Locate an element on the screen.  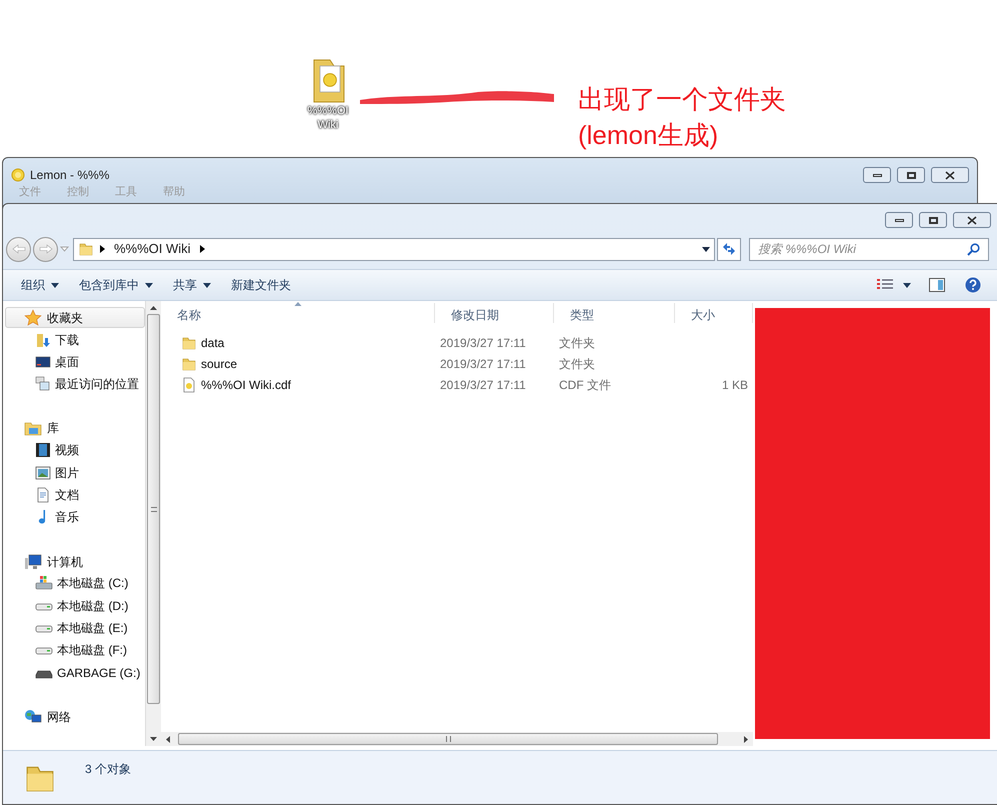
nav-item: 本地磁盘 (F:) is located at coordinates (75, 650).